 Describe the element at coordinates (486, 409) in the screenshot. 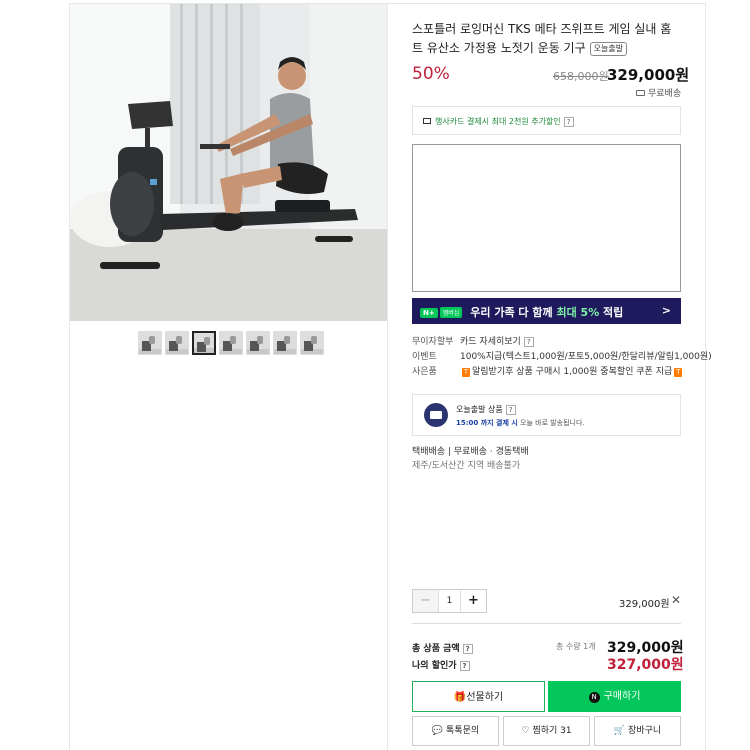

I see `today-shipping-title: 오늘출발 상품?` at that location.